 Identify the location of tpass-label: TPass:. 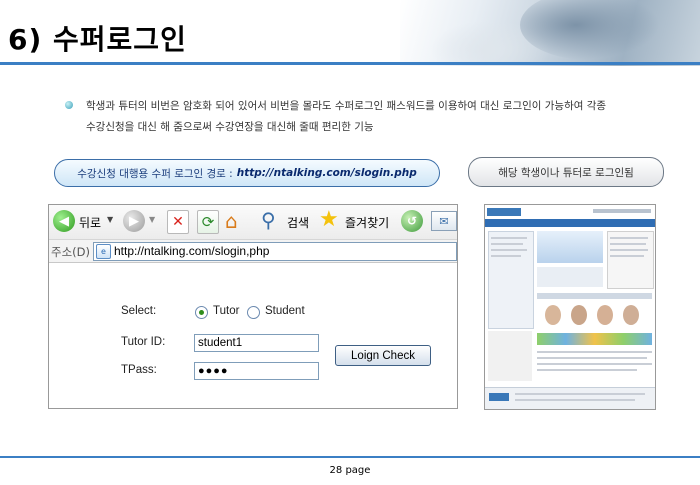
(139, 370).